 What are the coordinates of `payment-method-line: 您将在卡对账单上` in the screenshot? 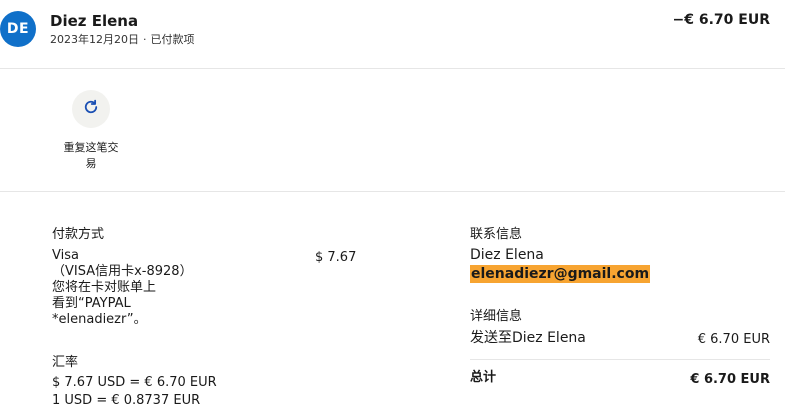 It's located at (104, 287).